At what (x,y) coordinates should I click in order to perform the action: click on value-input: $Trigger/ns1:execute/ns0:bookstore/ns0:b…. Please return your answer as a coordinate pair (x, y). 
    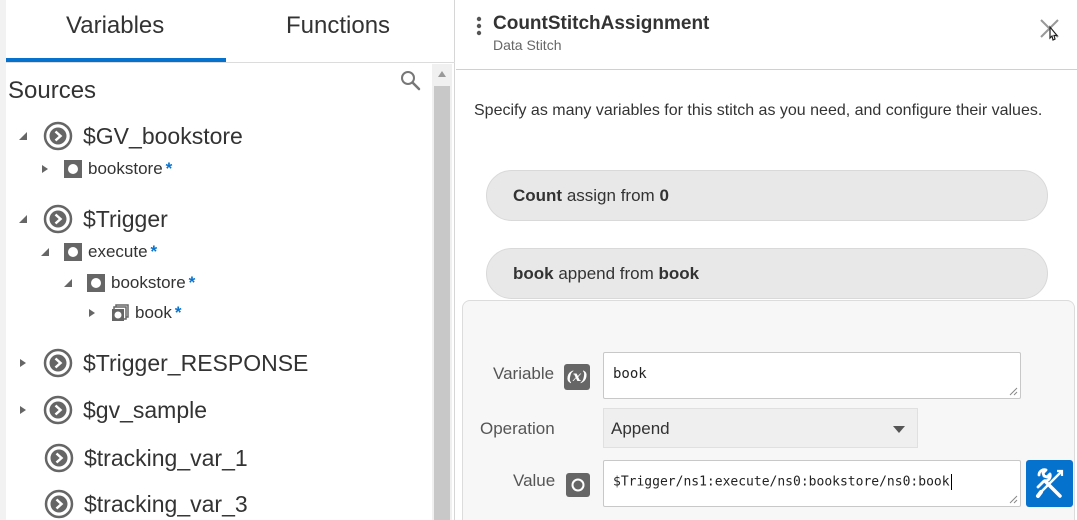
    Looking at the image, I should click on (812, 483).